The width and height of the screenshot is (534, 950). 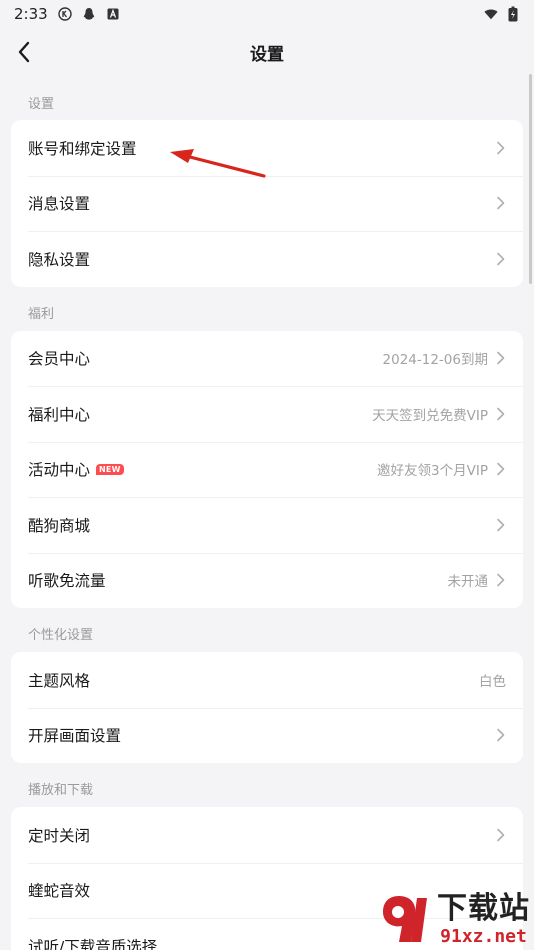 What do you see at coordinates (502, 14) in the screenshot?
I see `status-right` at bounding box center [502, 14].